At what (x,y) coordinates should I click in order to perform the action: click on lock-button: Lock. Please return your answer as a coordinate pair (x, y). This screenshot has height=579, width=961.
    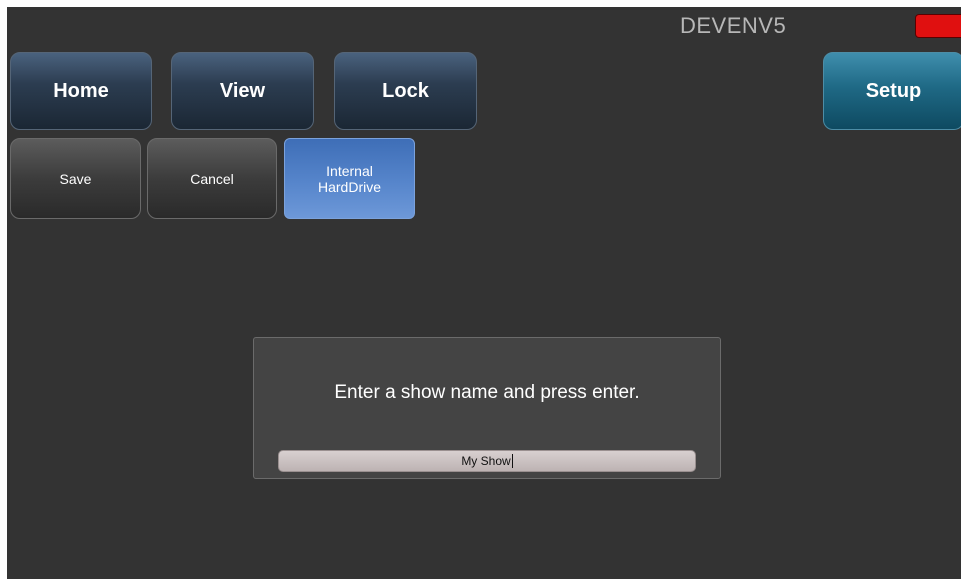
    Looking at the image, I should click on (405, 91).